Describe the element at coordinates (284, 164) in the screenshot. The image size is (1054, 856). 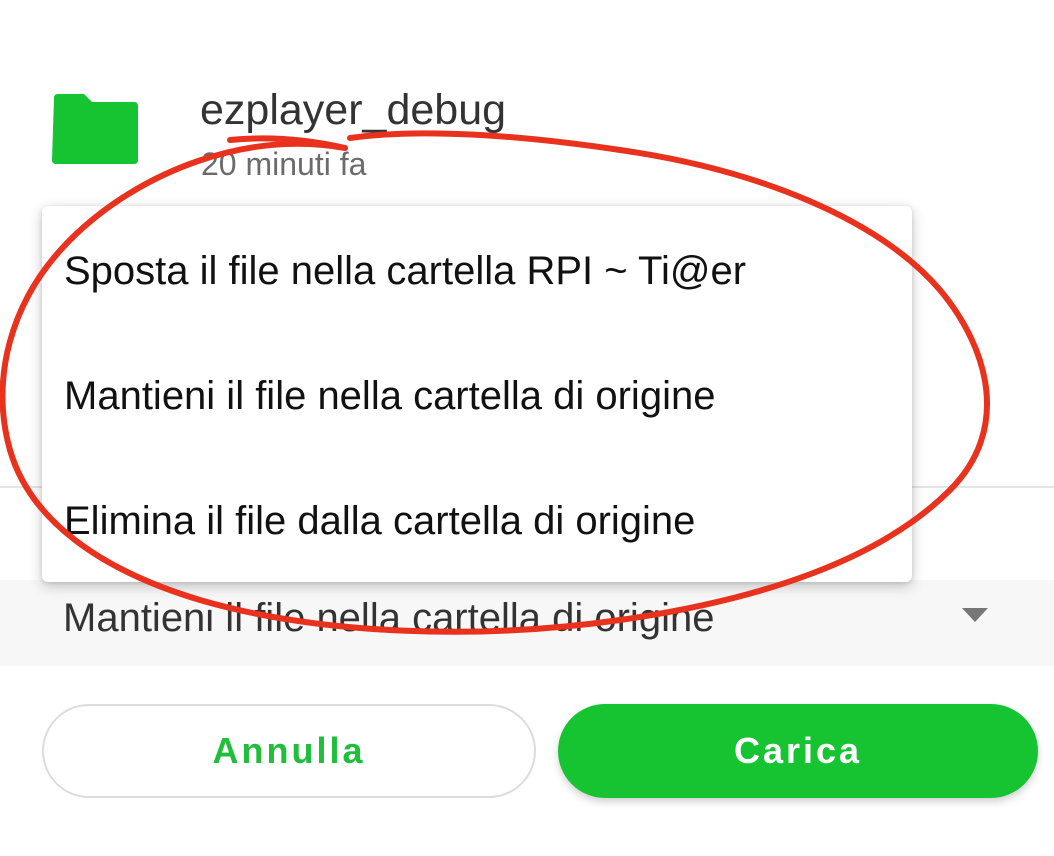
I see `file-timestamp: 20 minuti fa` at that location.